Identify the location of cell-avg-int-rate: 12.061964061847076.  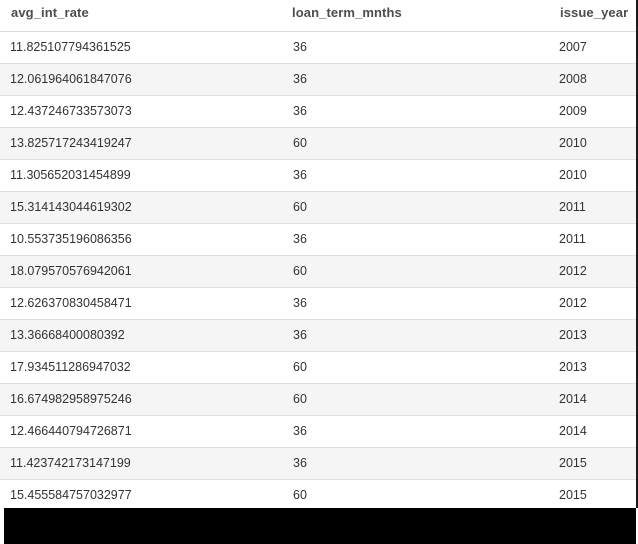
(71, 79).